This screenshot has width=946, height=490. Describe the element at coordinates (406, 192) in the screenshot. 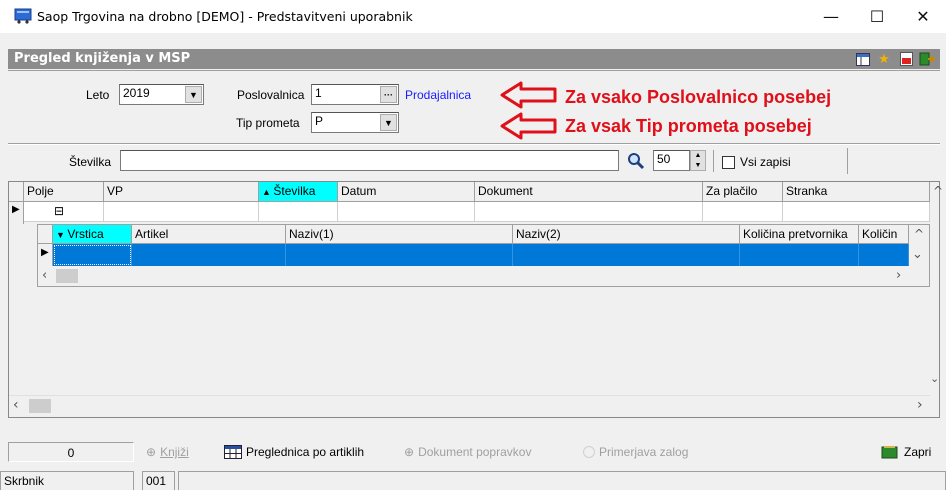

I see `column-header-datum: Datum` at that location.